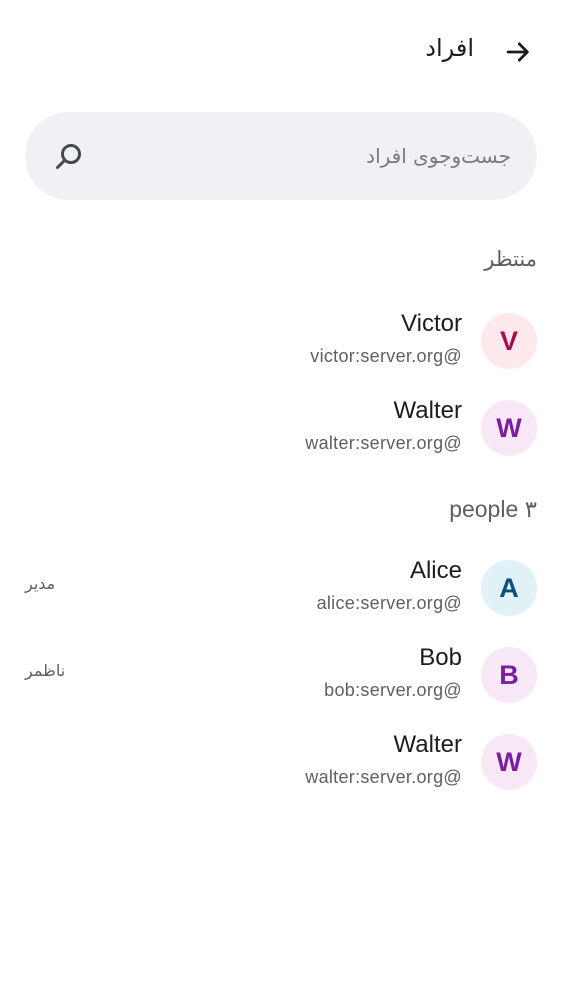 This screenshot has width=562, height=1000. I want to click on power-level-badge: مدیر, so click(40, 583).